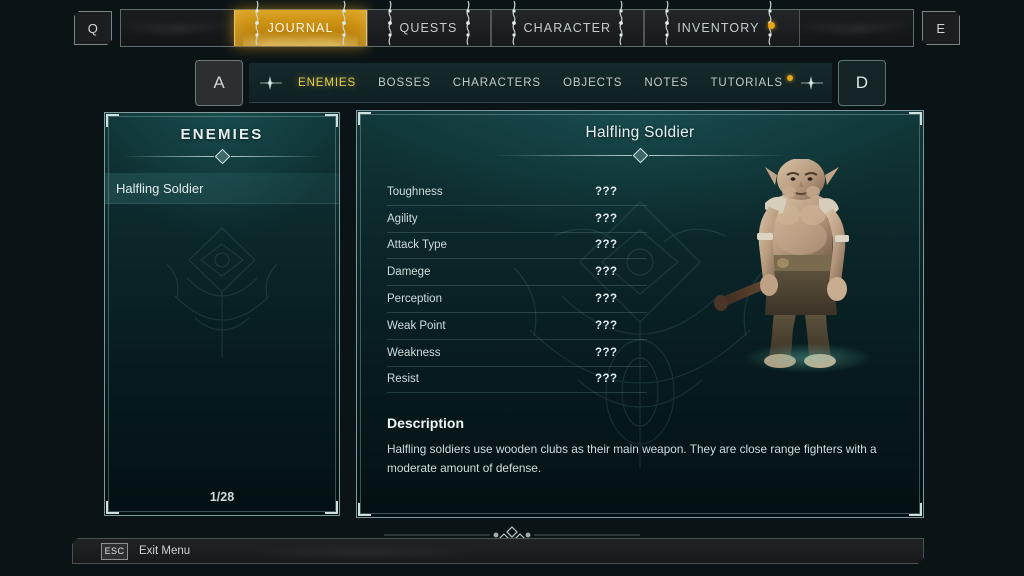 This screenshot has width=1024, height=576. I want to click on panel-watermark-emblem, so click(222, 295).